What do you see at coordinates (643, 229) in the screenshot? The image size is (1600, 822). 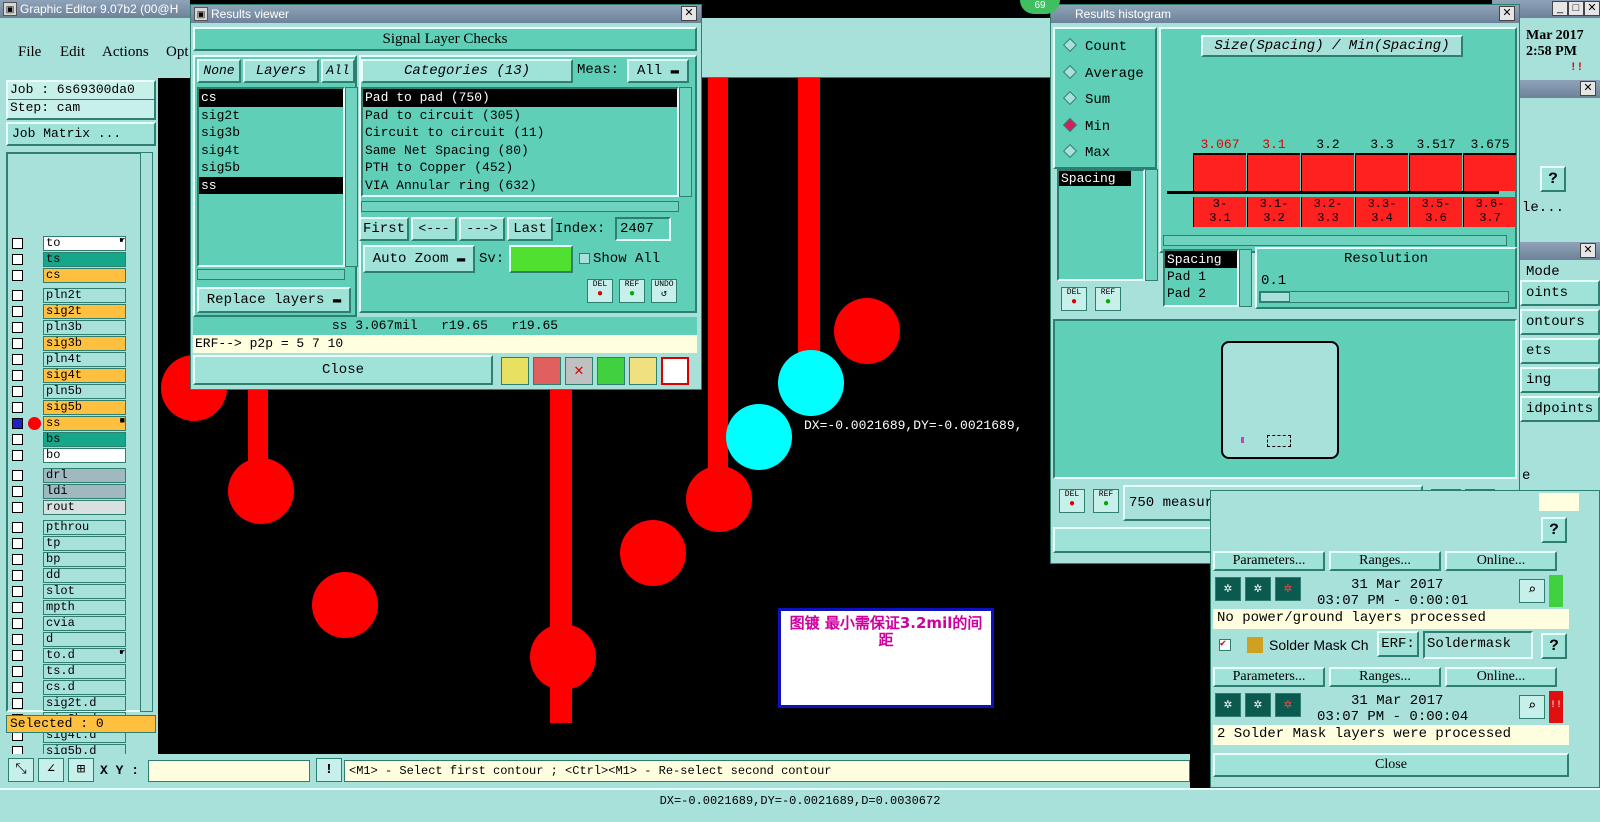 I see `index-input: 2407` at bounding box center [643, 229].